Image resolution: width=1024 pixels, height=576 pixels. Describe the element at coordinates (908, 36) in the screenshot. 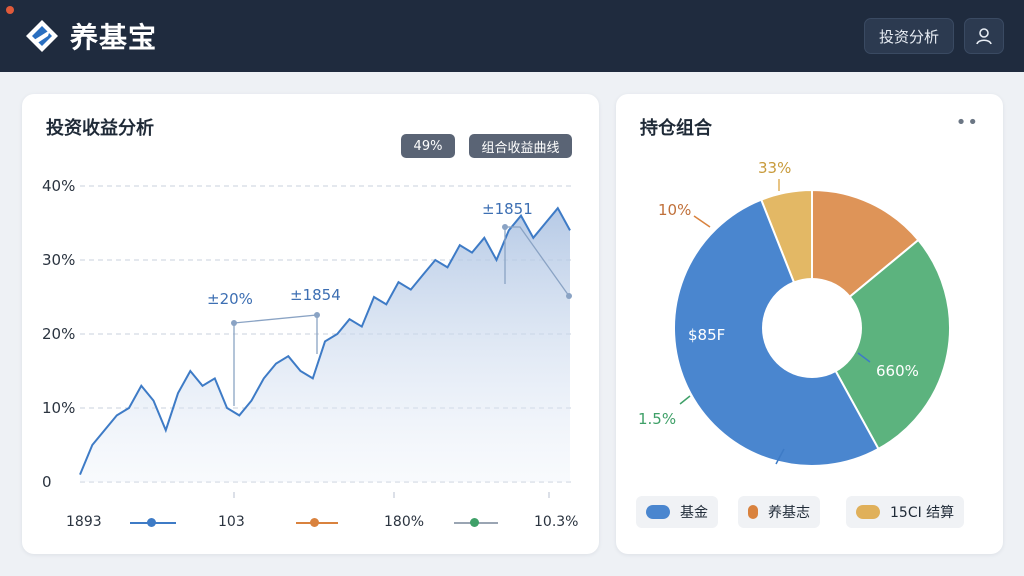

I see `investment-analysis-button: 投资分析` at that location.